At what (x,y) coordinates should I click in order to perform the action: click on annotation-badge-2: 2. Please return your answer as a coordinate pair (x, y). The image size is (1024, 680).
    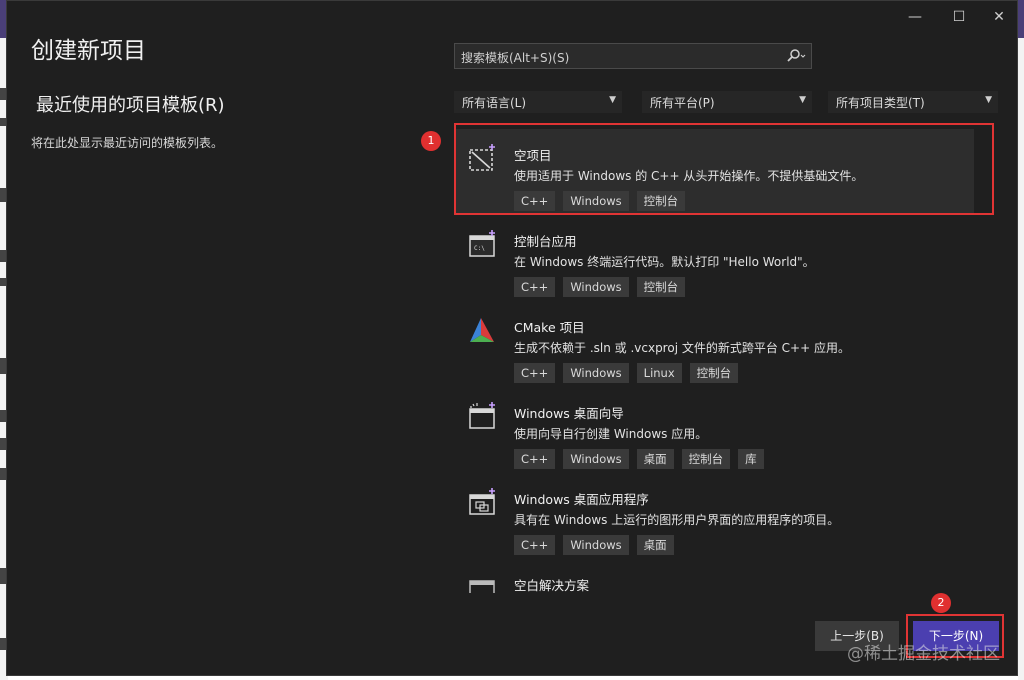
    Looking at the image, I should click on (941, 603).